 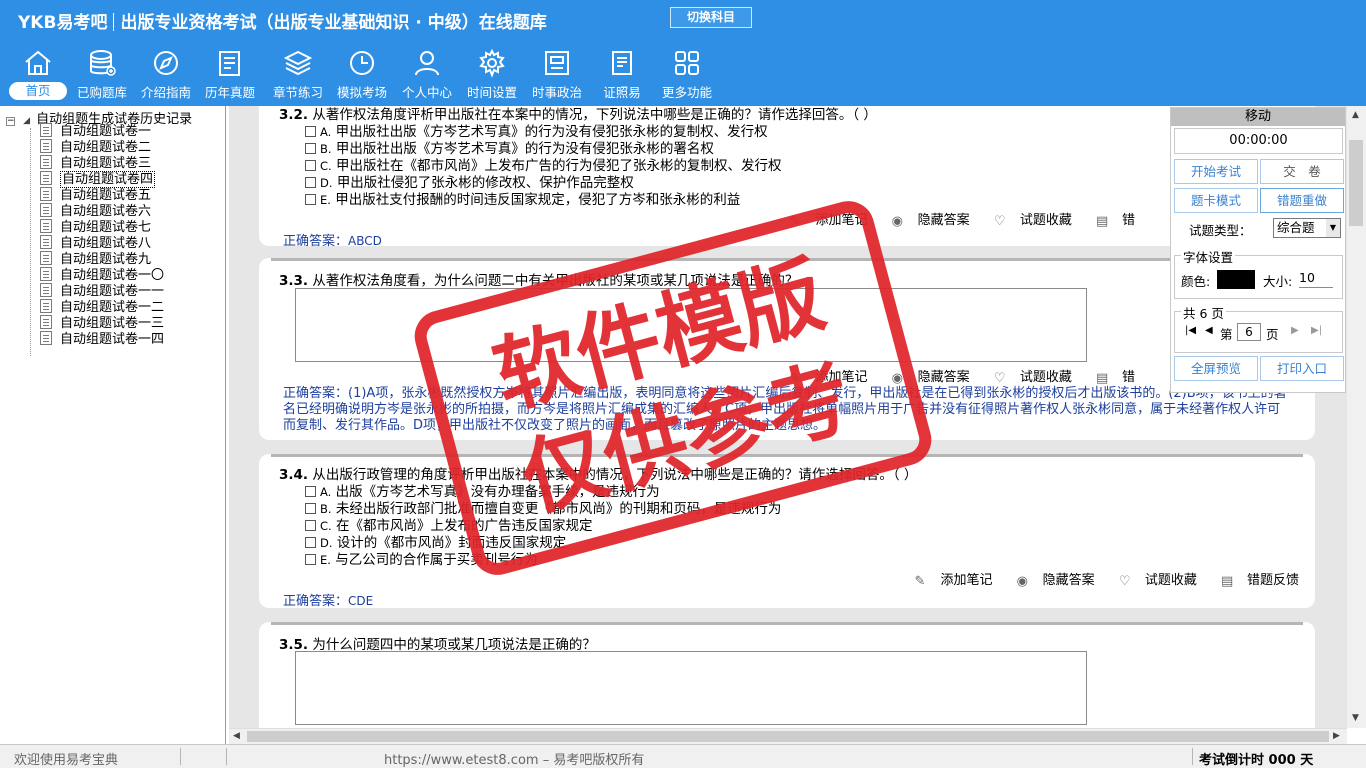 I want to click on font-settings: 字体设置 颜色: 大小: 10, so click(x=1258, y=273).